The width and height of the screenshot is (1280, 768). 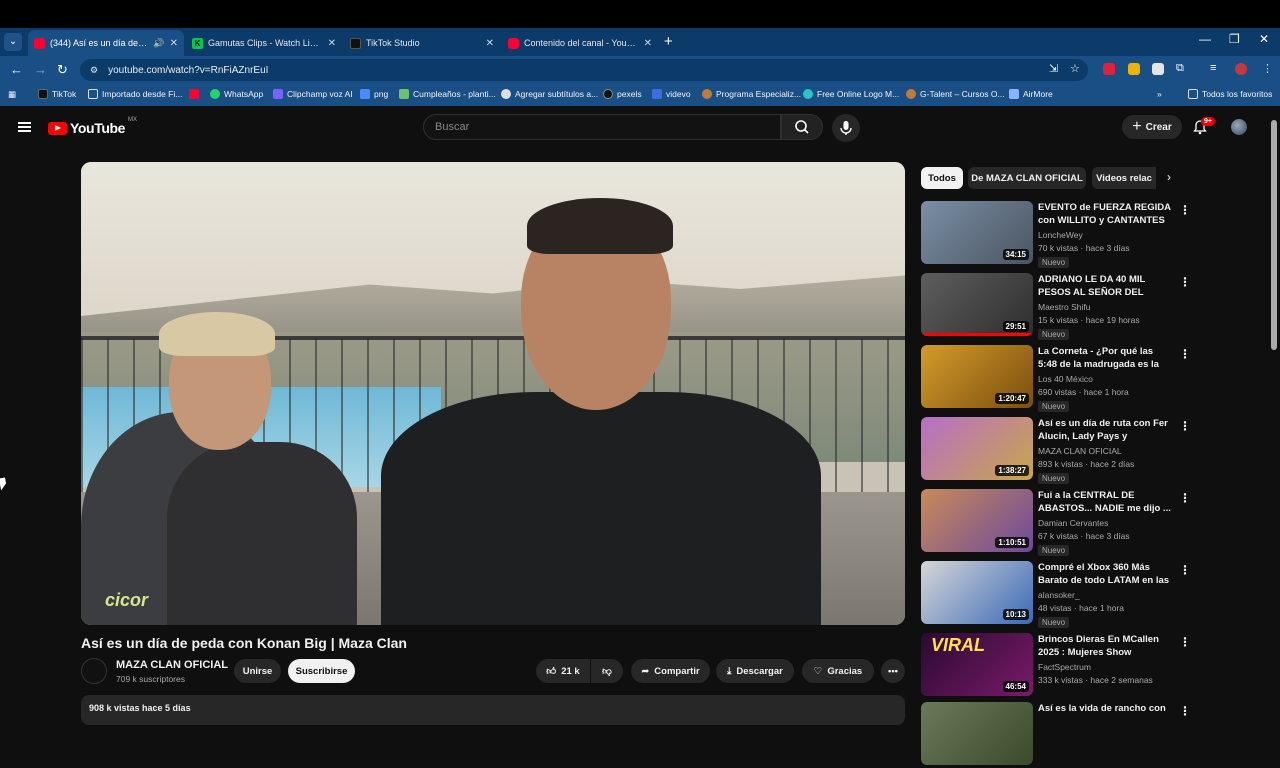 What do you see at coordinates (12, 94) in the screenshot?
I see `apps-grid-icon: ▦` at bounding box center [12, 94].